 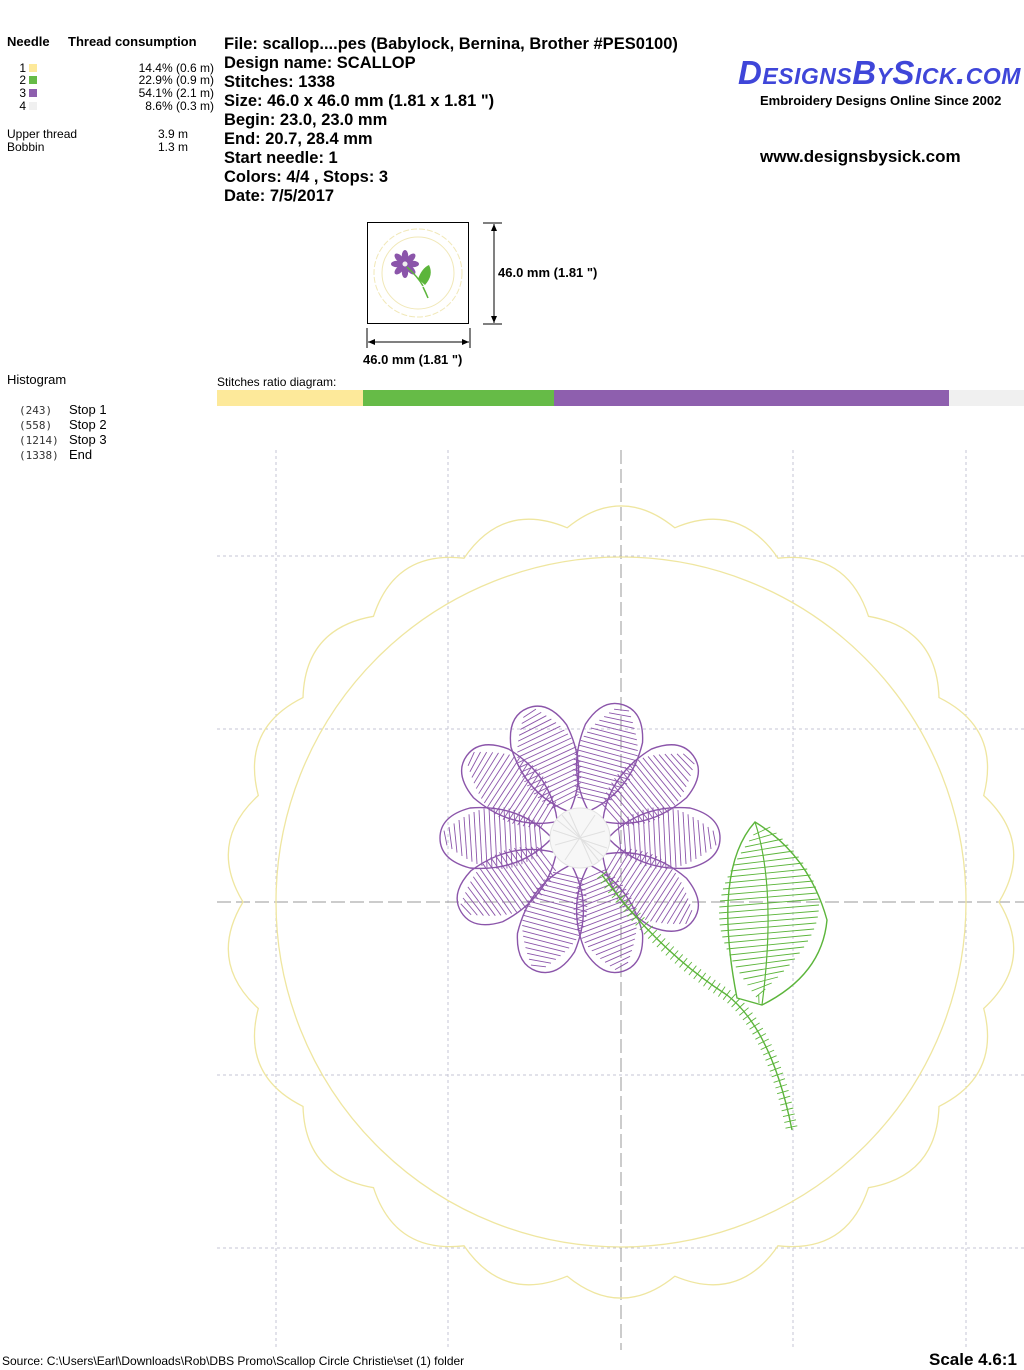 What do you see at coordinates (281, 158) in the screenshot?
I see `start-needle-line: Start needle: 1` at bounding box center [281, 158].